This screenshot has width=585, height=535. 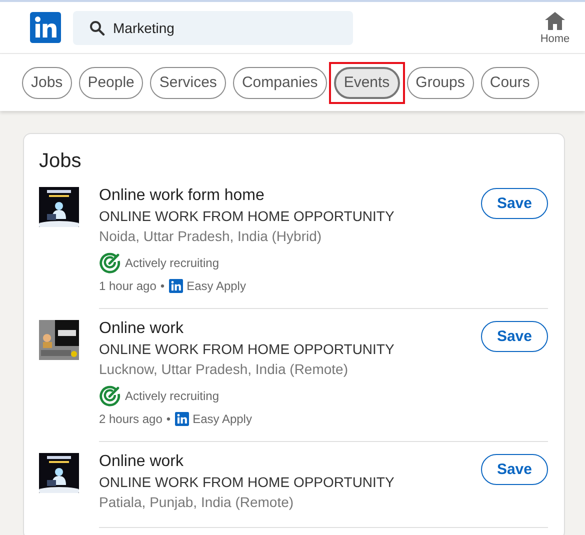 What do you see at coordinates (111, 82) in the screenshot?
I see `filter-chip: People` at bounding box center [111, 82].